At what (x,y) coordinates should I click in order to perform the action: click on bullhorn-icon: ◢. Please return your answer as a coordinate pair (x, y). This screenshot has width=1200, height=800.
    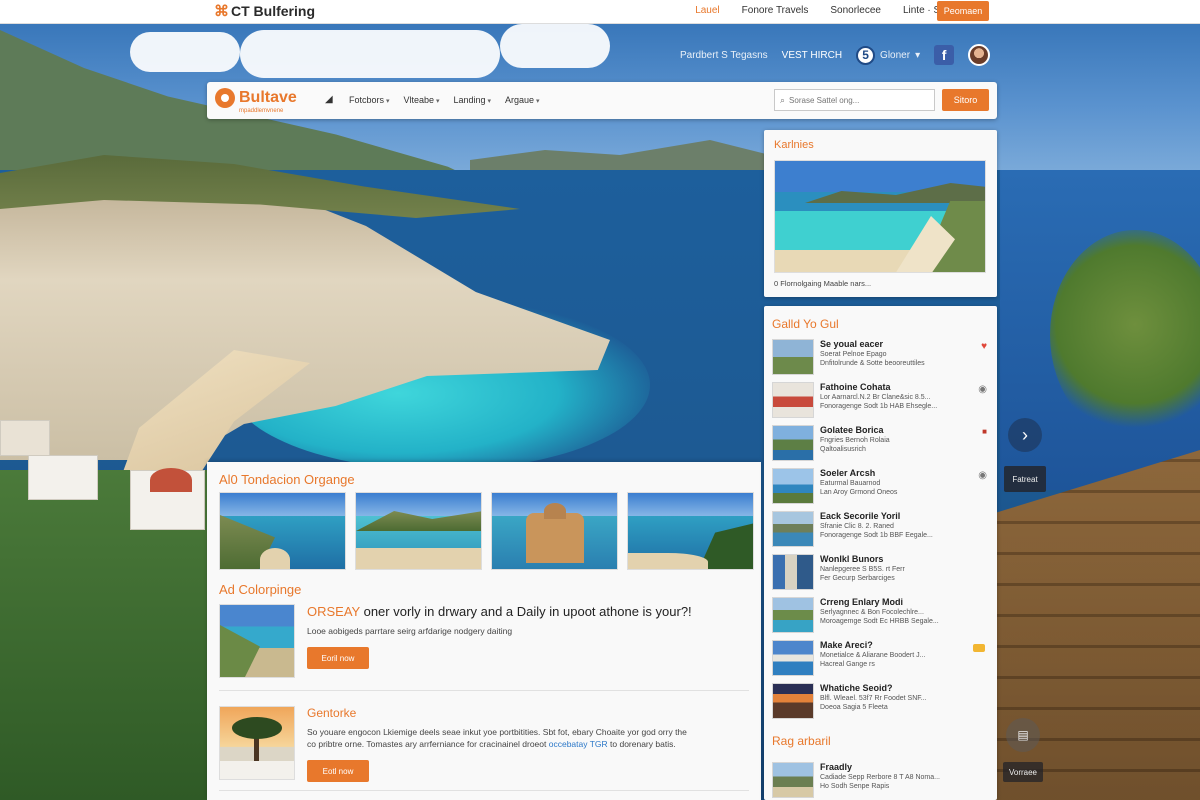
    Looking at the image, I should click on (329, 99).